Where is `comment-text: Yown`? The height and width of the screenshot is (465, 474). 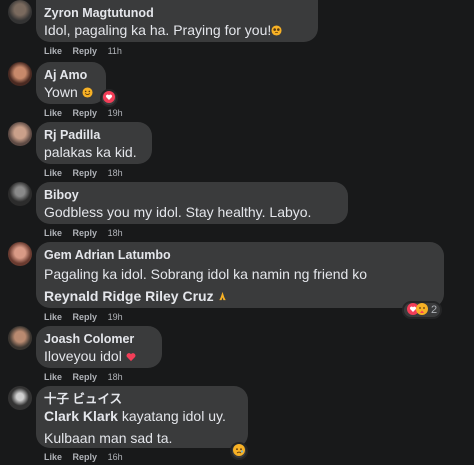
comment-text: Yown is located at coordinates (70, 93).